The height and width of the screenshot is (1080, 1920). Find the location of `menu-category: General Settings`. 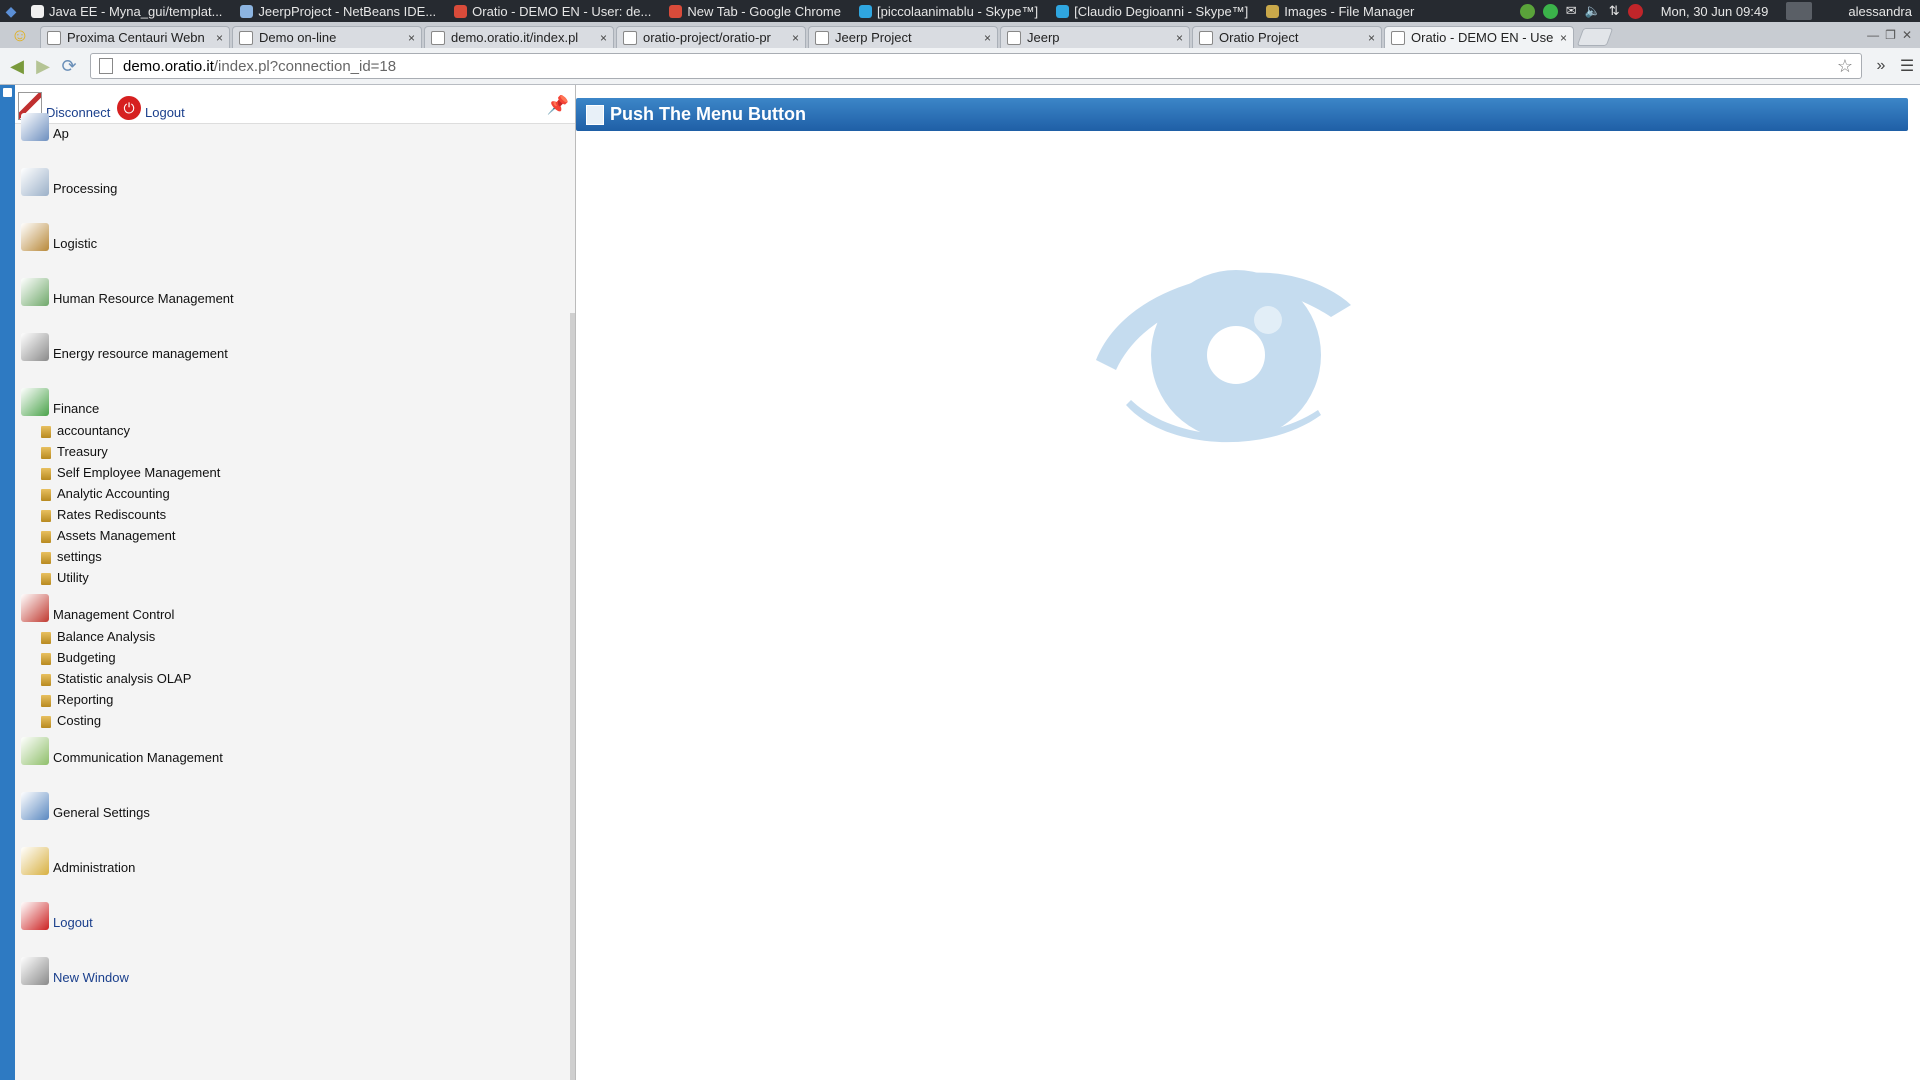

menu-category: General Settings is located at coordinates (85, 806).